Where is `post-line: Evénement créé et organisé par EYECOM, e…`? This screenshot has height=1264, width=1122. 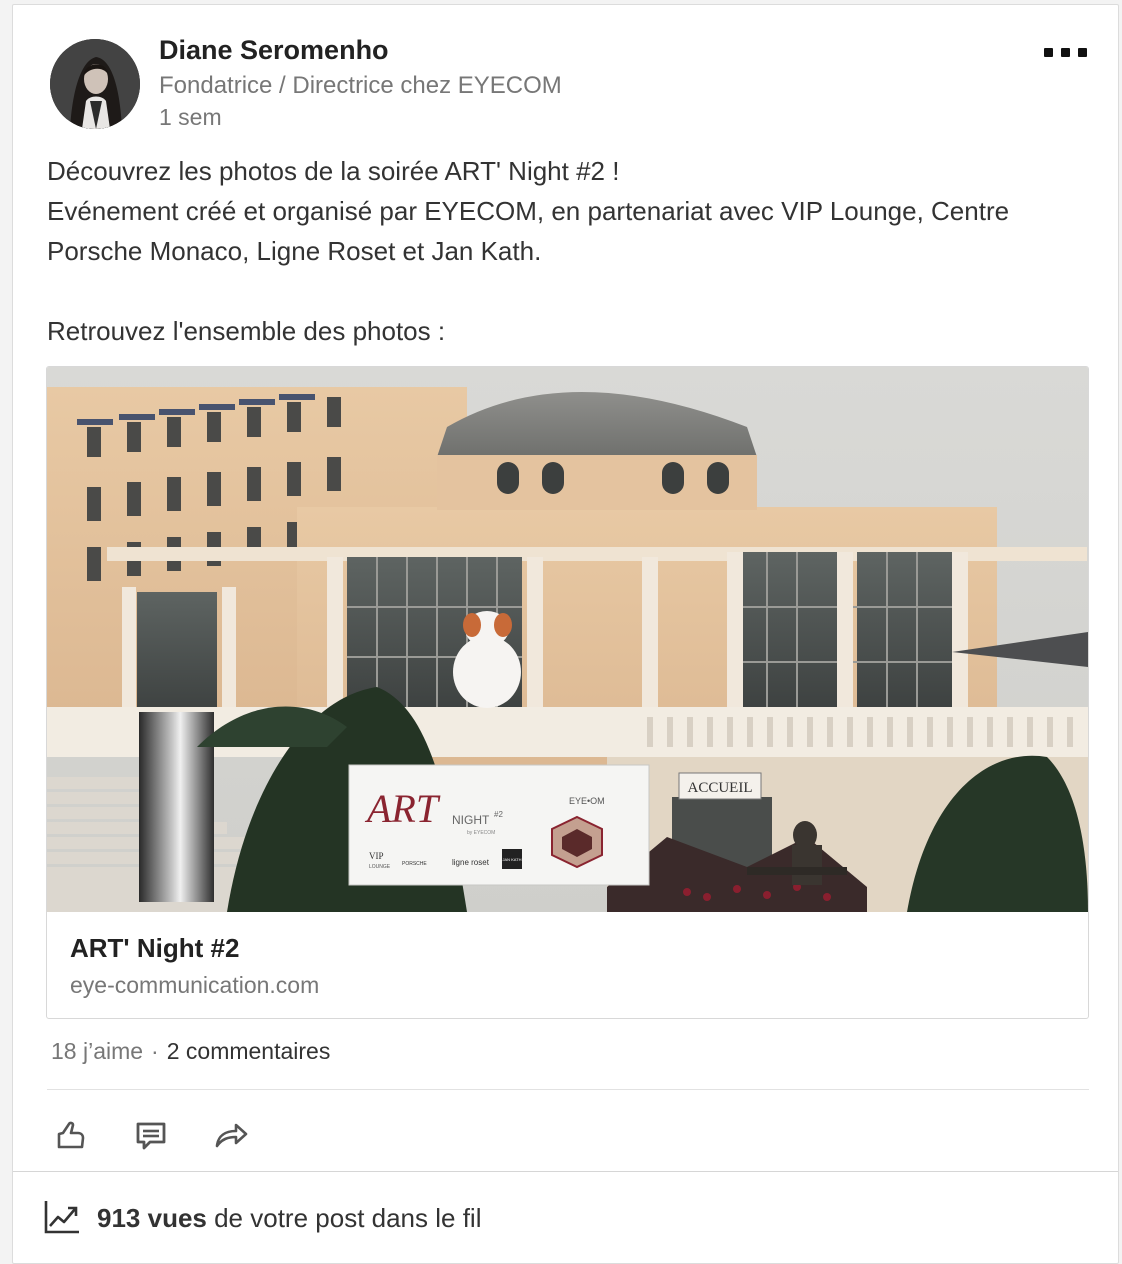 post-line: Evénement créé et organisé par EYECOM, e… is located at coordinates (528, 211).